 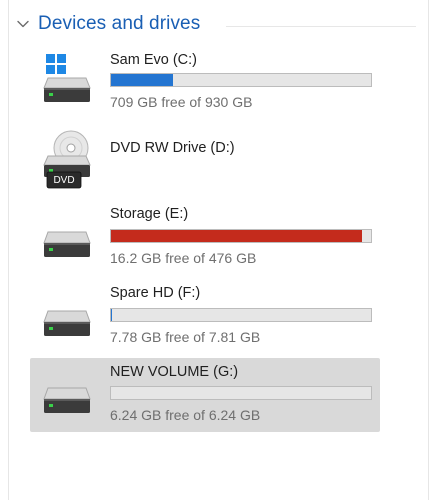 What do you see at coordinates (154, 60) in the screenshot?
I see `drive-name: Sam Evo (C:)` at bounding box center [154, 60].